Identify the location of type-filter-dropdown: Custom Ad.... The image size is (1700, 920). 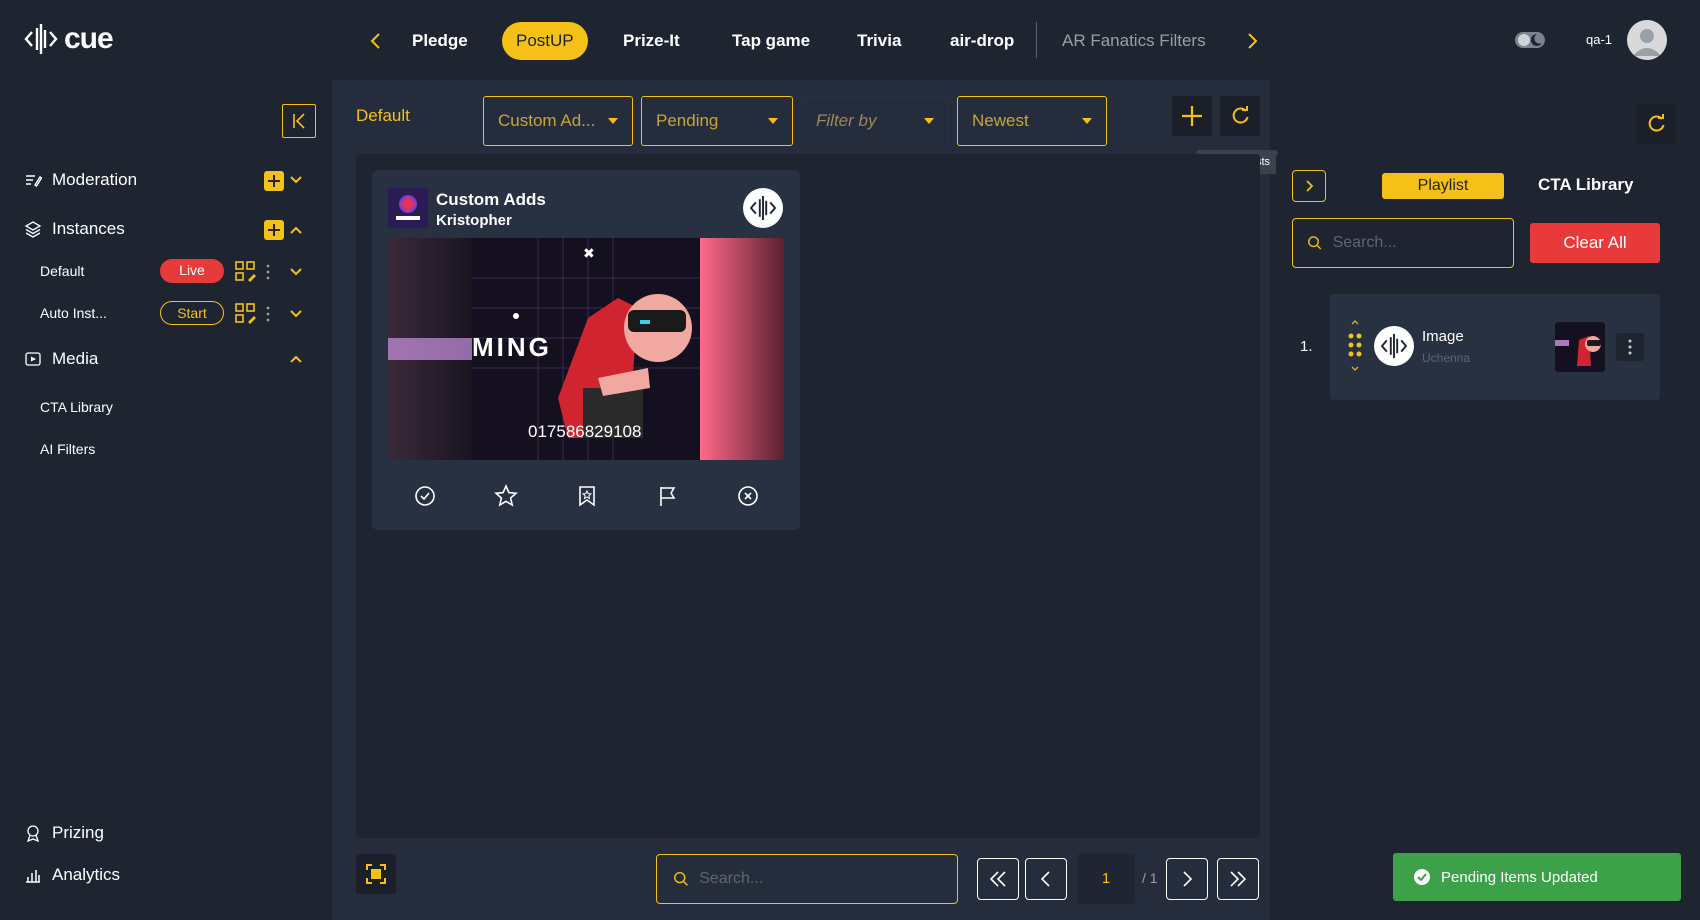
(558, 121).